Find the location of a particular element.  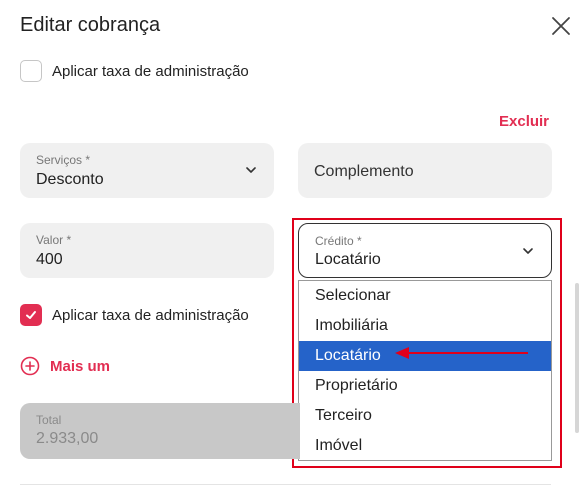

modal-title: Editar cobrança is located at coordinates (90, 25).